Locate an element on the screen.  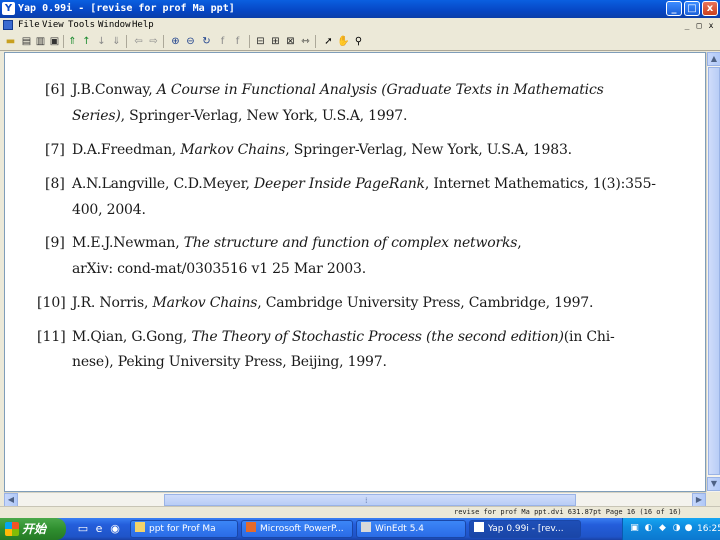
folder-icon is located at coordinates (140, 527).